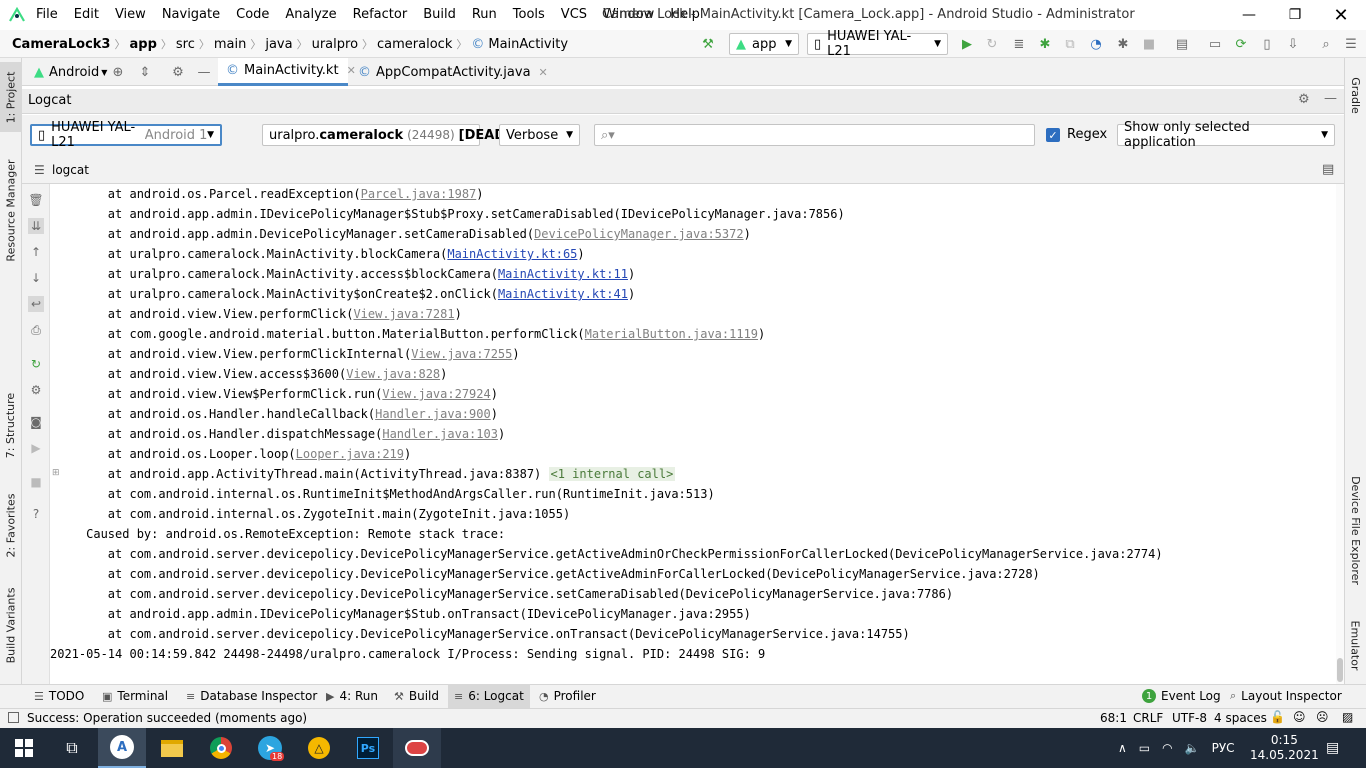  I want to click on layout-icon: ▤, so click(1328, 169).